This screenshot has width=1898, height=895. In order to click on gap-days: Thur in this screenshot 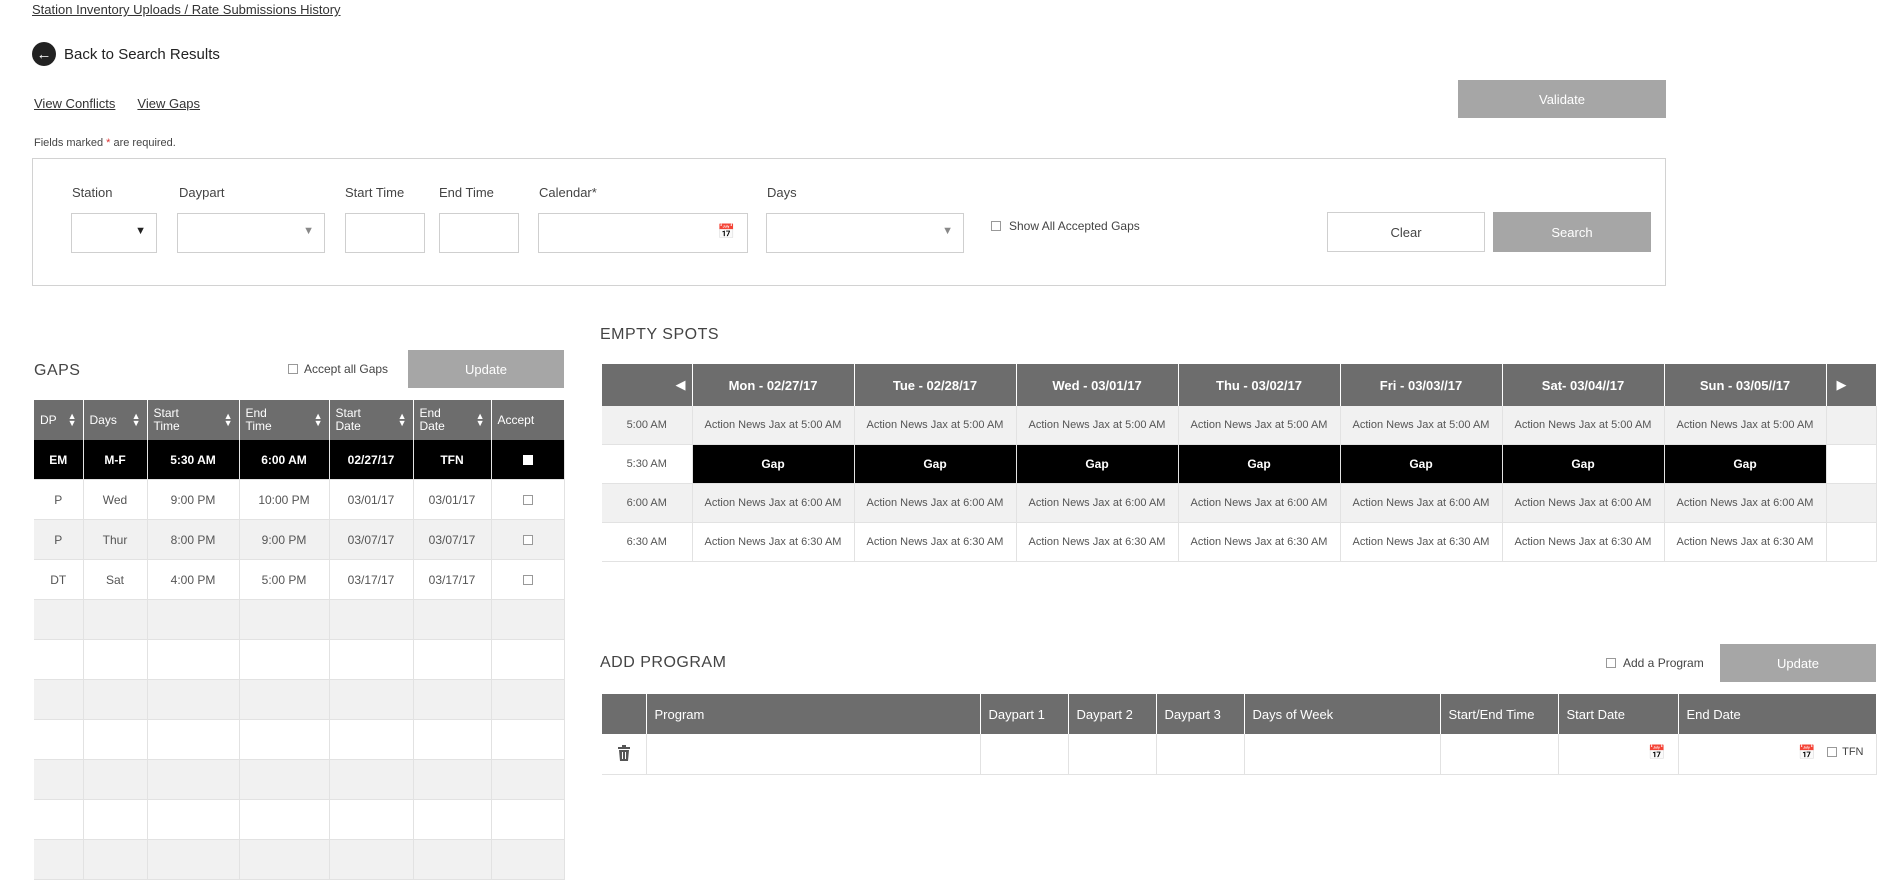, I will do `click(115, 539)`.